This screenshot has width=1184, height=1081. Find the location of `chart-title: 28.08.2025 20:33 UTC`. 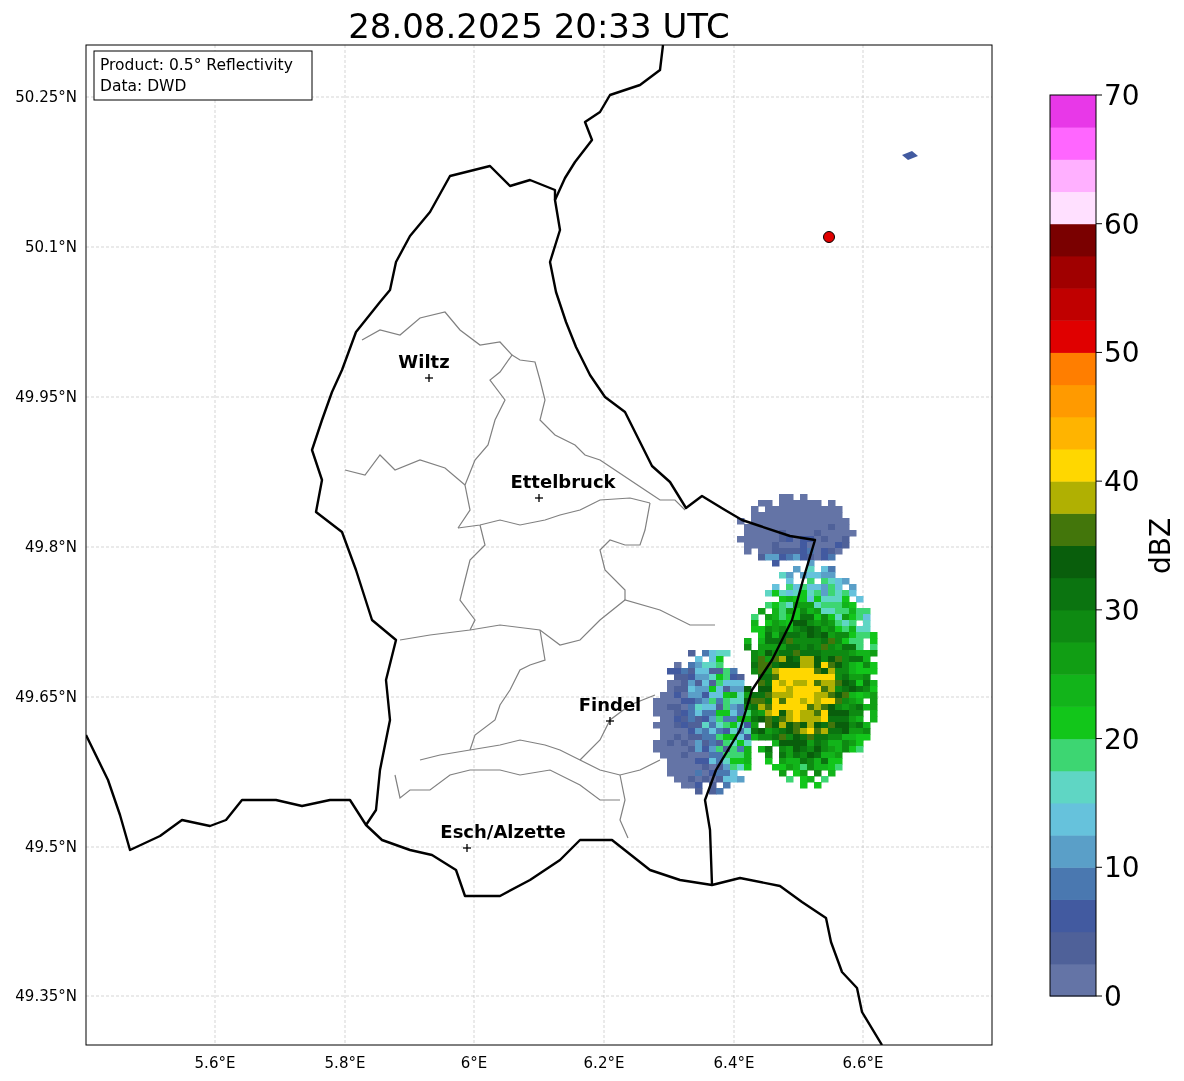

chart-title: 28.08.2025 20:33 UTC is located at coordinates (539, 26).